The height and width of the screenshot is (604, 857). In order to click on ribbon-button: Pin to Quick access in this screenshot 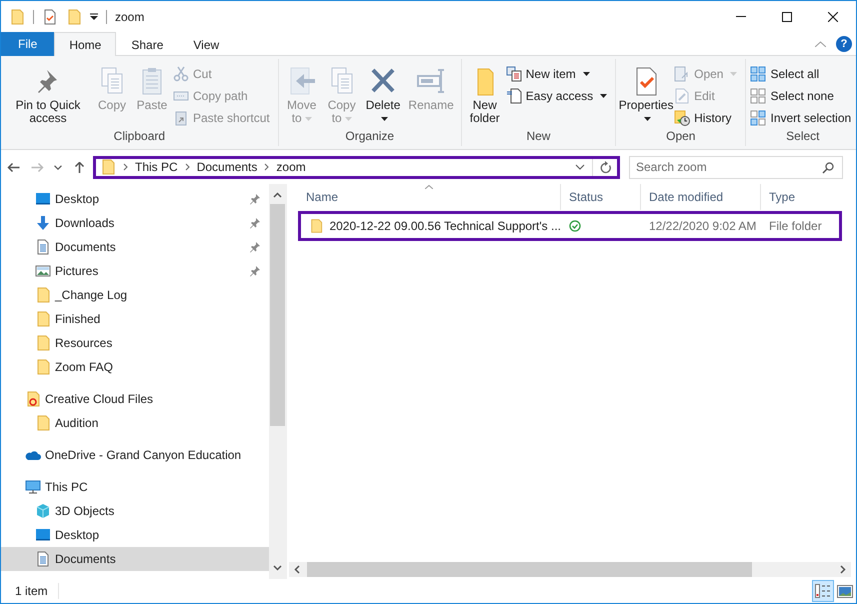, I will do `click(48, 94)`.